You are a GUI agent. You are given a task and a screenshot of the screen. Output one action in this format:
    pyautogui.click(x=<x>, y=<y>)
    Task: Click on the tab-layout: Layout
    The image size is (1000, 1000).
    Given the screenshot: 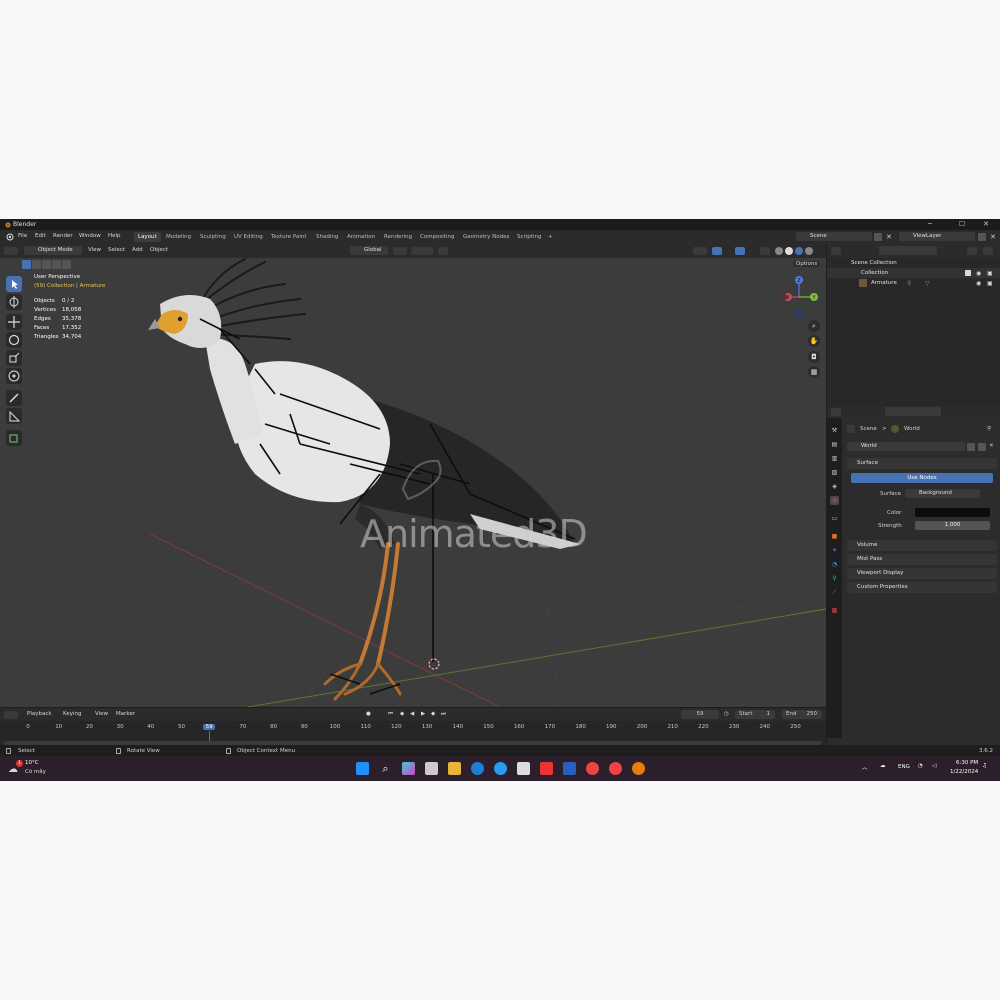 What is the action you would take?
    pyautogui.click(x=147, y=237)
    